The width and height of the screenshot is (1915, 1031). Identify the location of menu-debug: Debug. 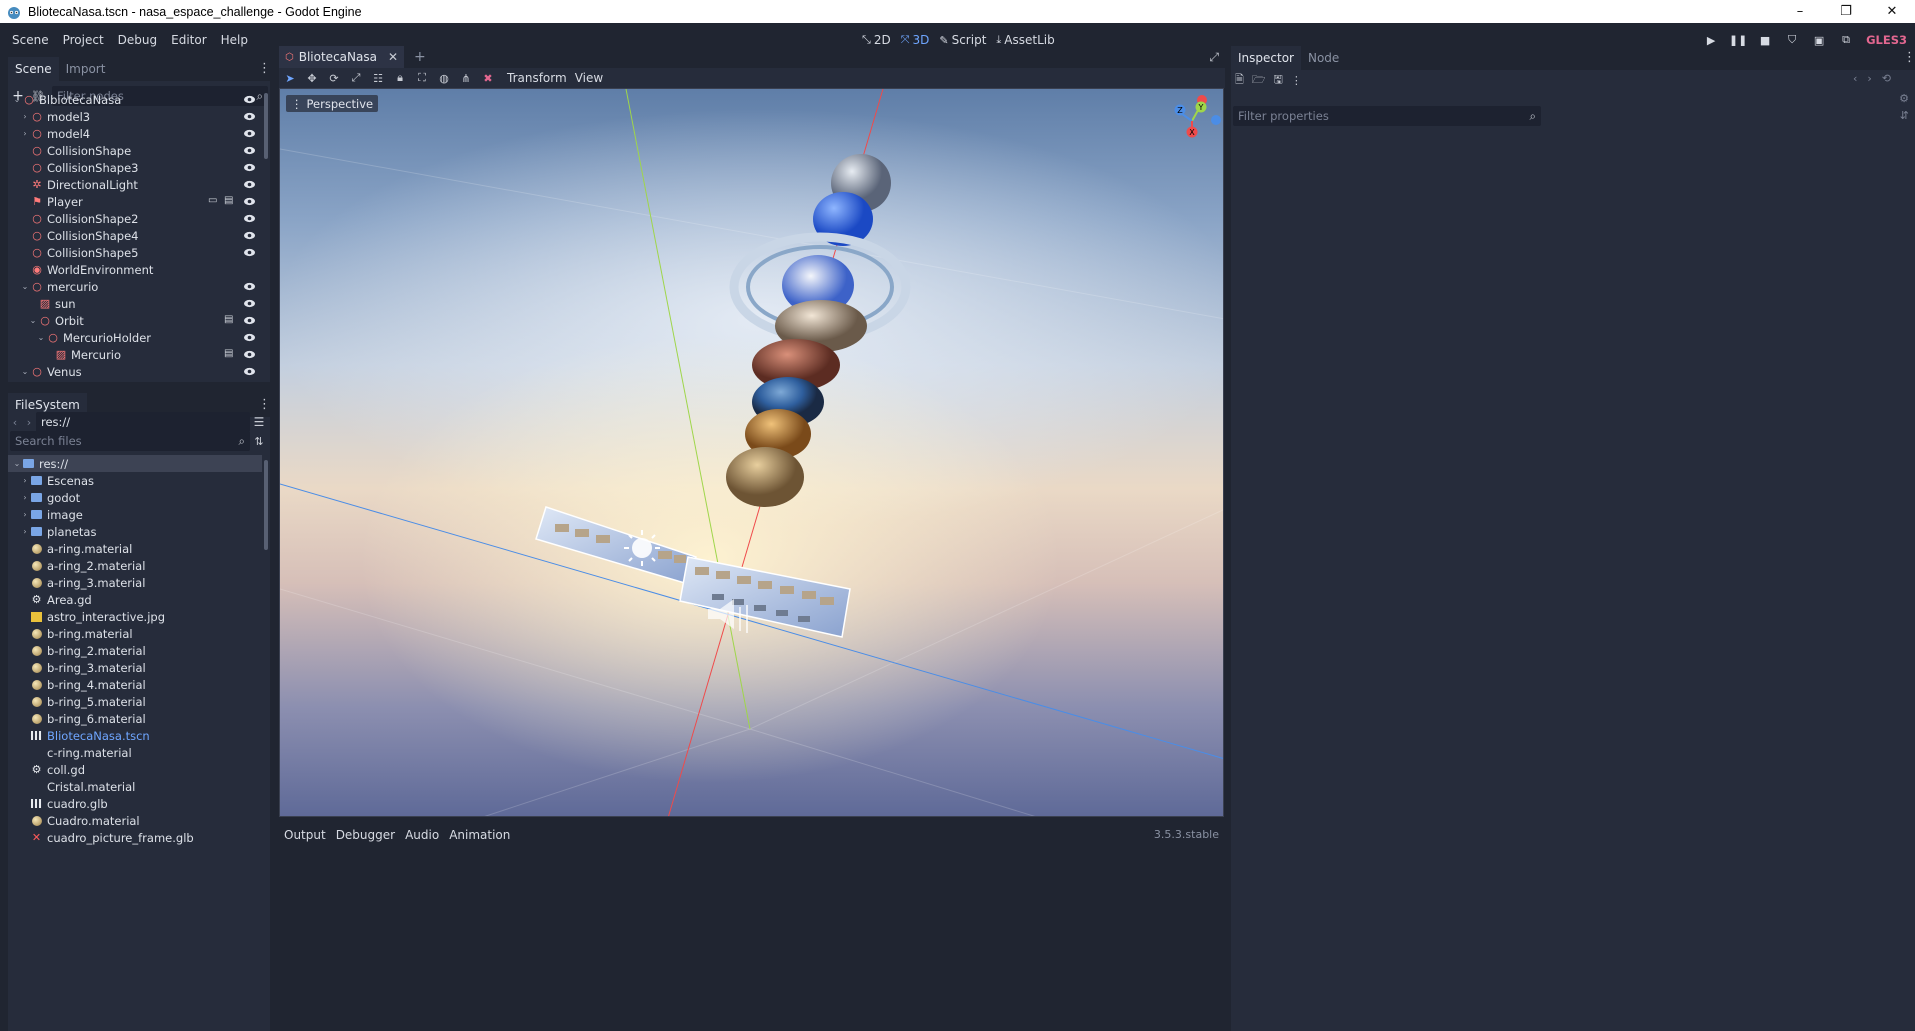
(137, 40).